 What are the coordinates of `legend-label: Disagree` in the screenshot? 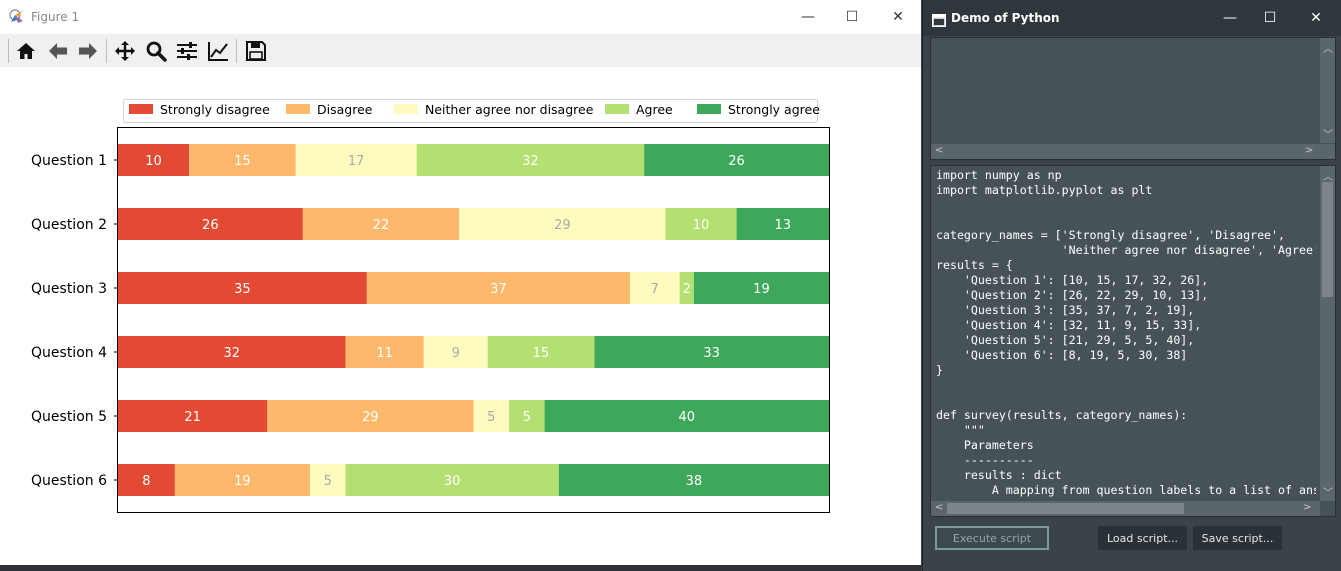 It's located at (345, 109).